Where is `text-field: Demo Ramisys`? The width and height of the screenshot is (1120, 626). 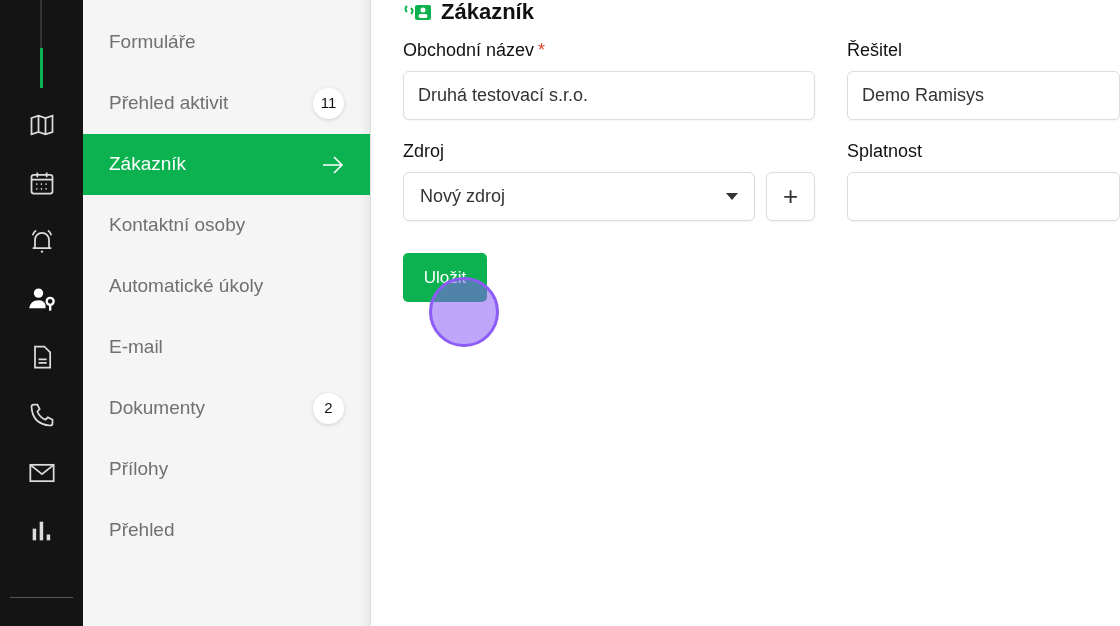 text-field: Demo Ramisys is located at coordinates (983, 95).